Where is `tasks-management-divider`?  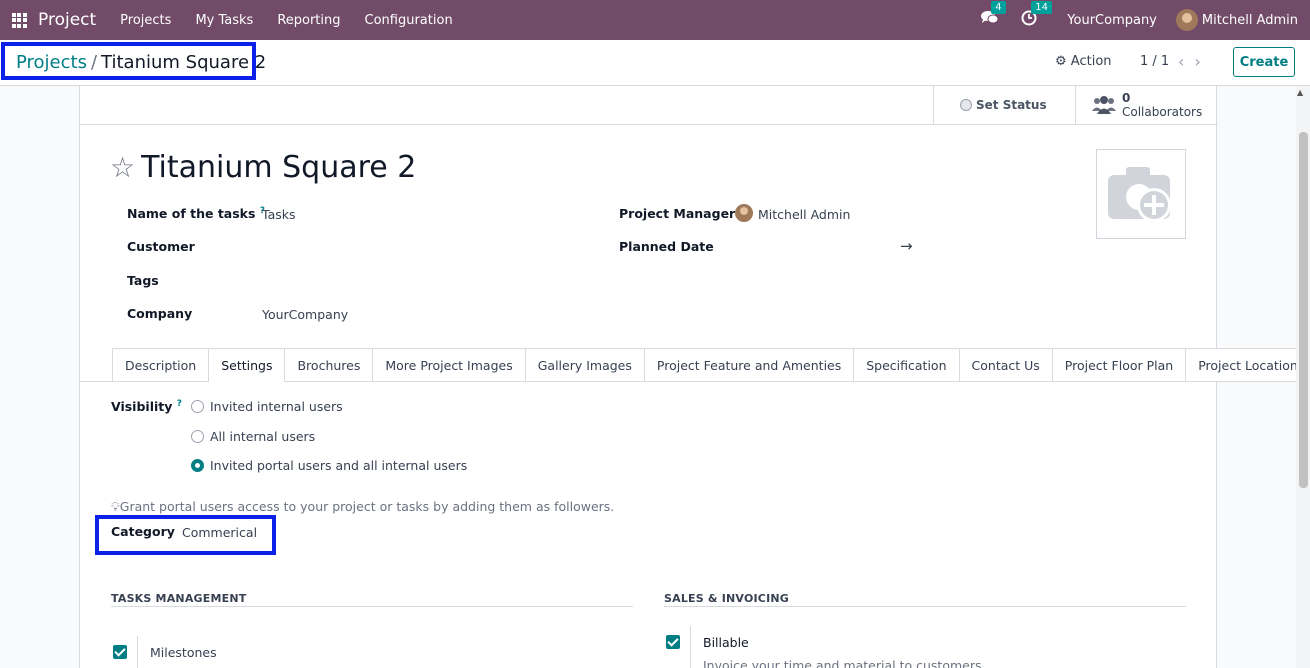 tasks-management-divider is located at coordinates (372, 606).